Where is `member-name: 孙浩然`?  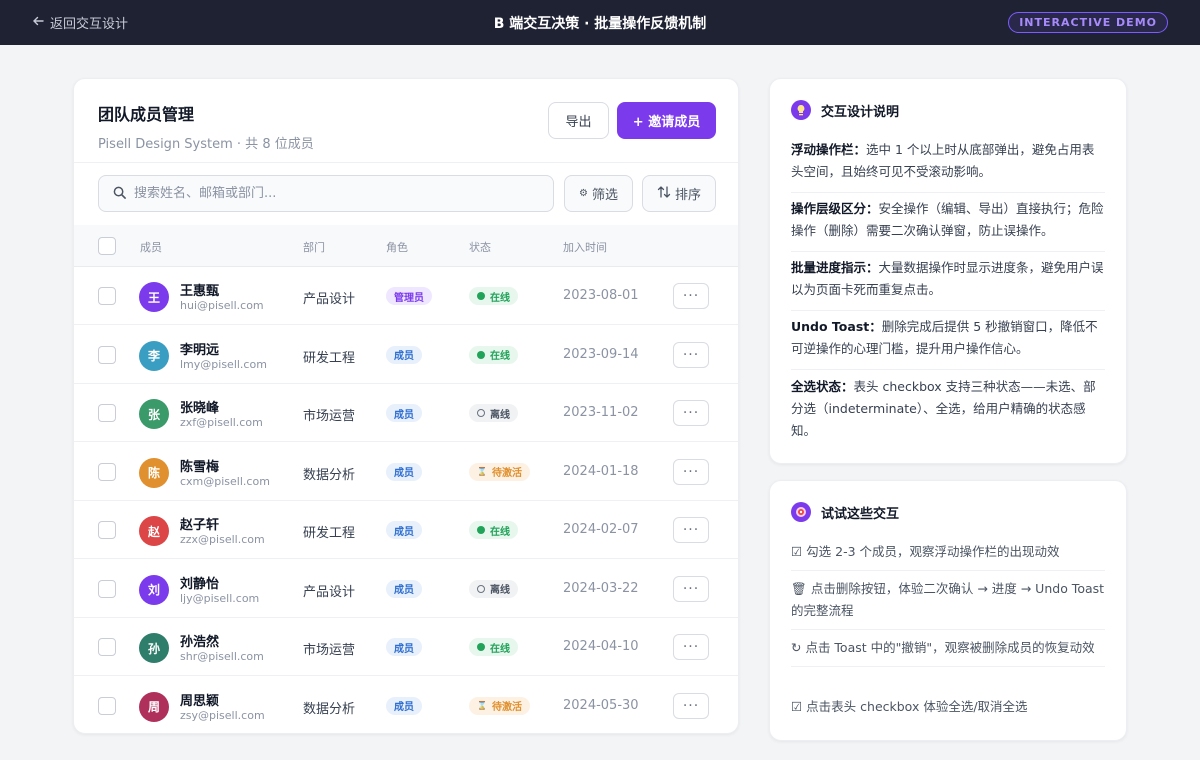 member-name: 孙浩然 is located at coordinates (200, 642).